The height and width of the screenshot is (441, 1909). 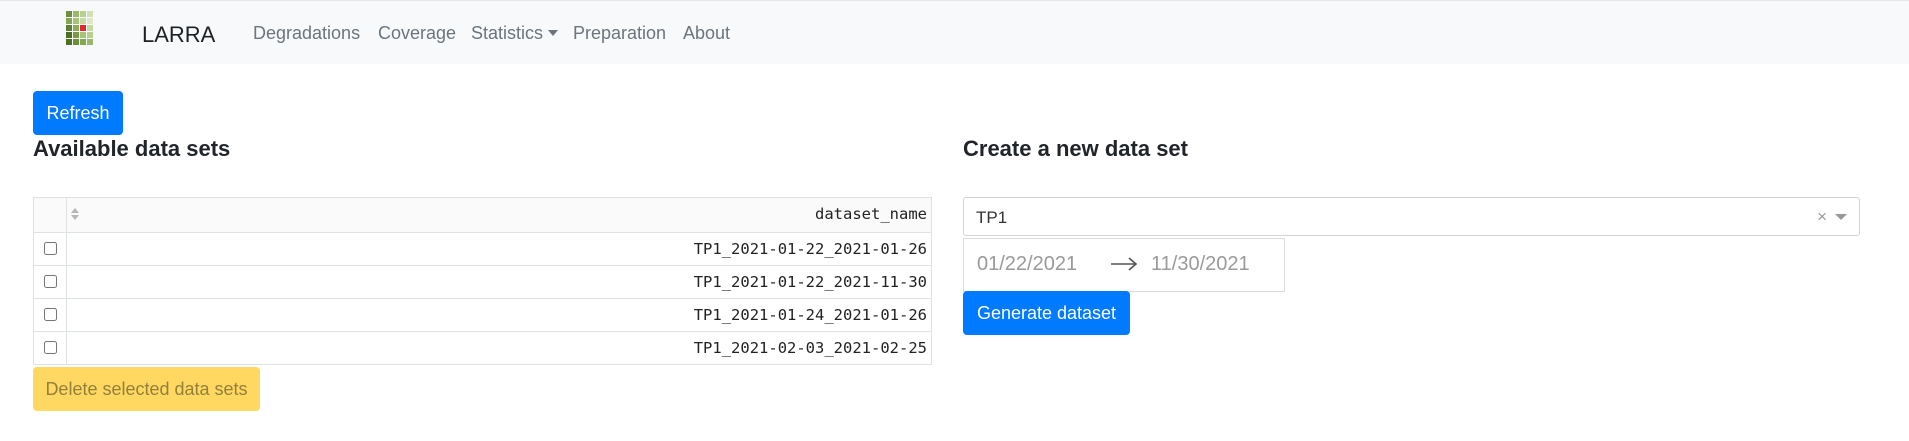 I want to click on chevron-down-icon, so click(x=1841, y=217).